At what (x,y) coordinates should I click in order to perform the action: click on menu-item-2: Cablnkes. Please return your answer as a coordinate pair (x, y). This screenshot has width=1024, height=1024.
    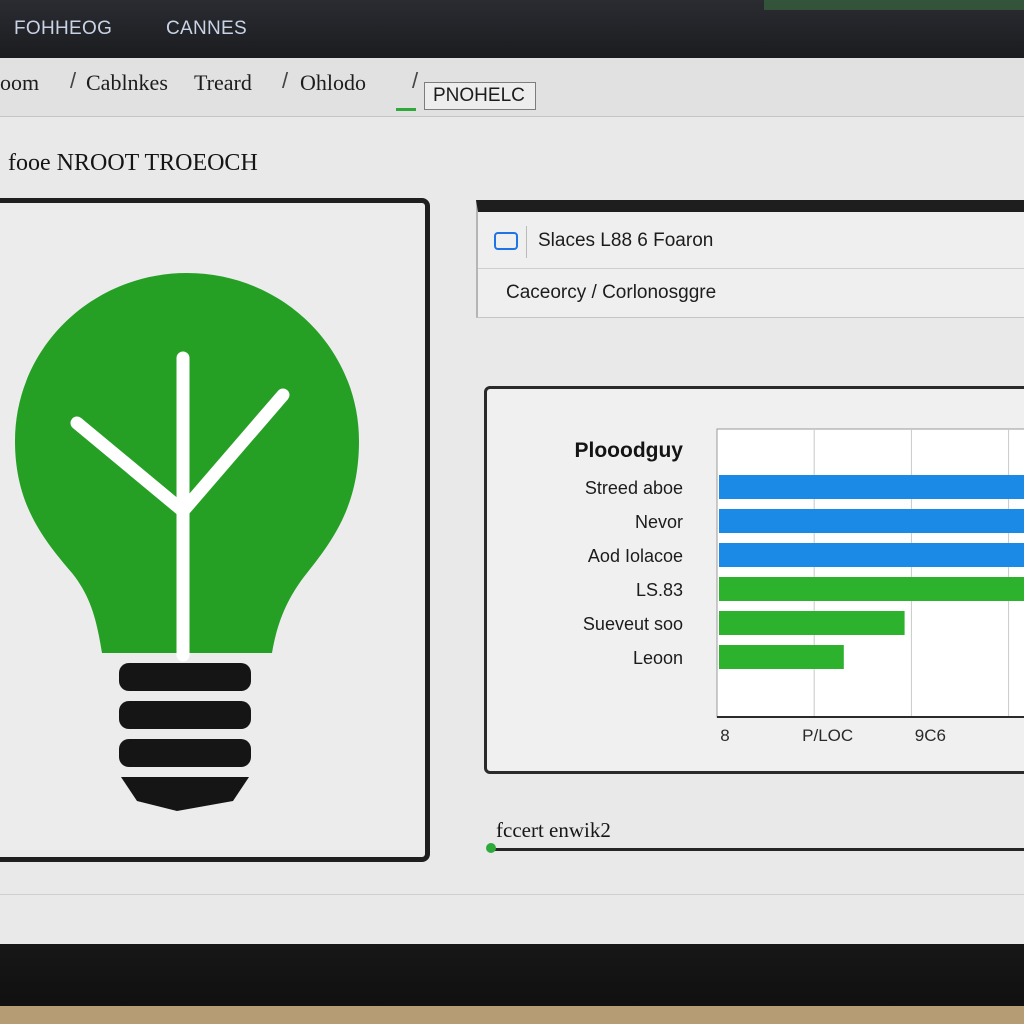
    Looking at the image, I should click on (127, 83).